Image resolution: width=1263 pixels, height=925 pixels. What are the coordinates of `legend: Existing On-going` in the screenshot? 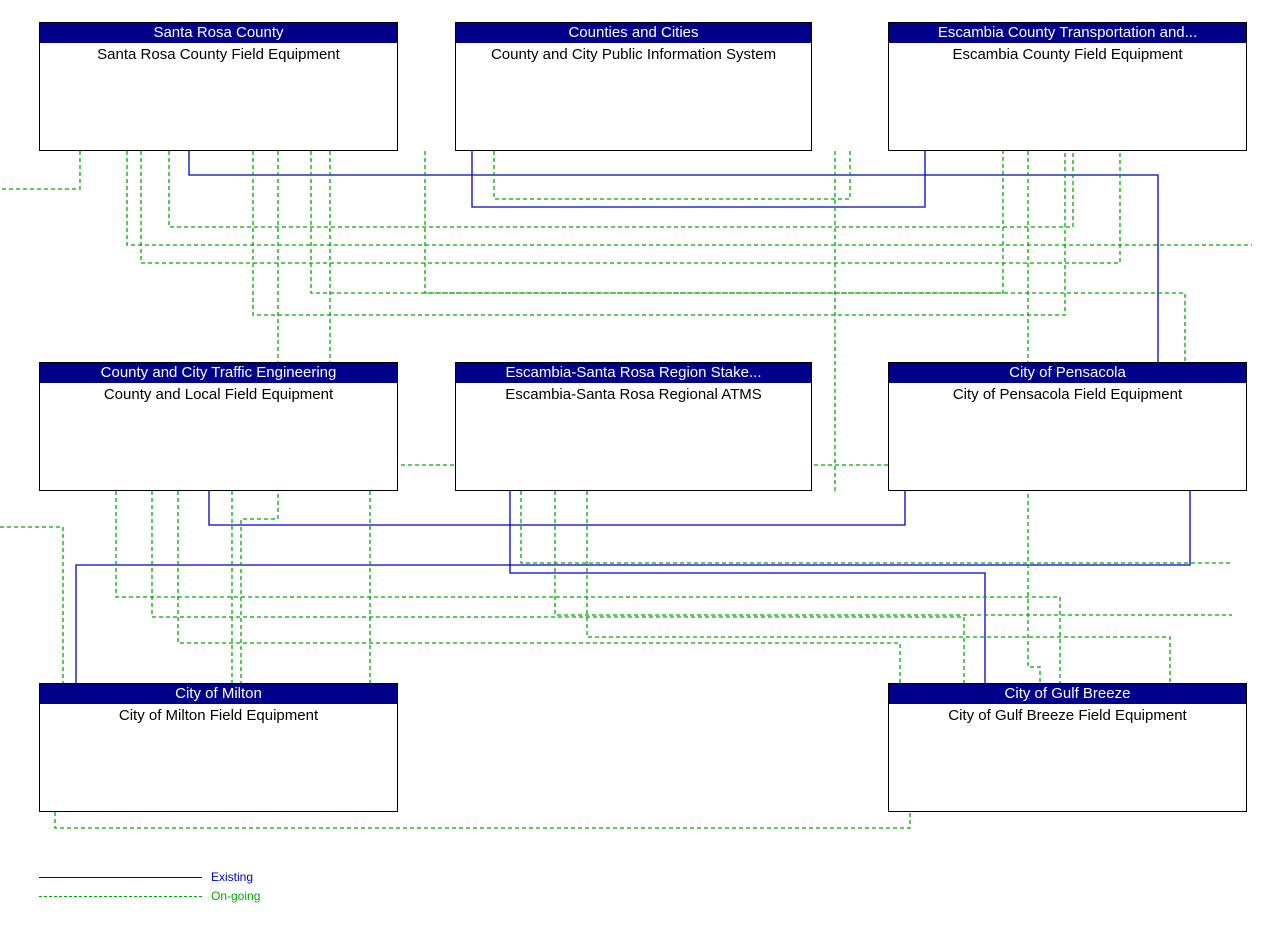 It's located at (189, 888).